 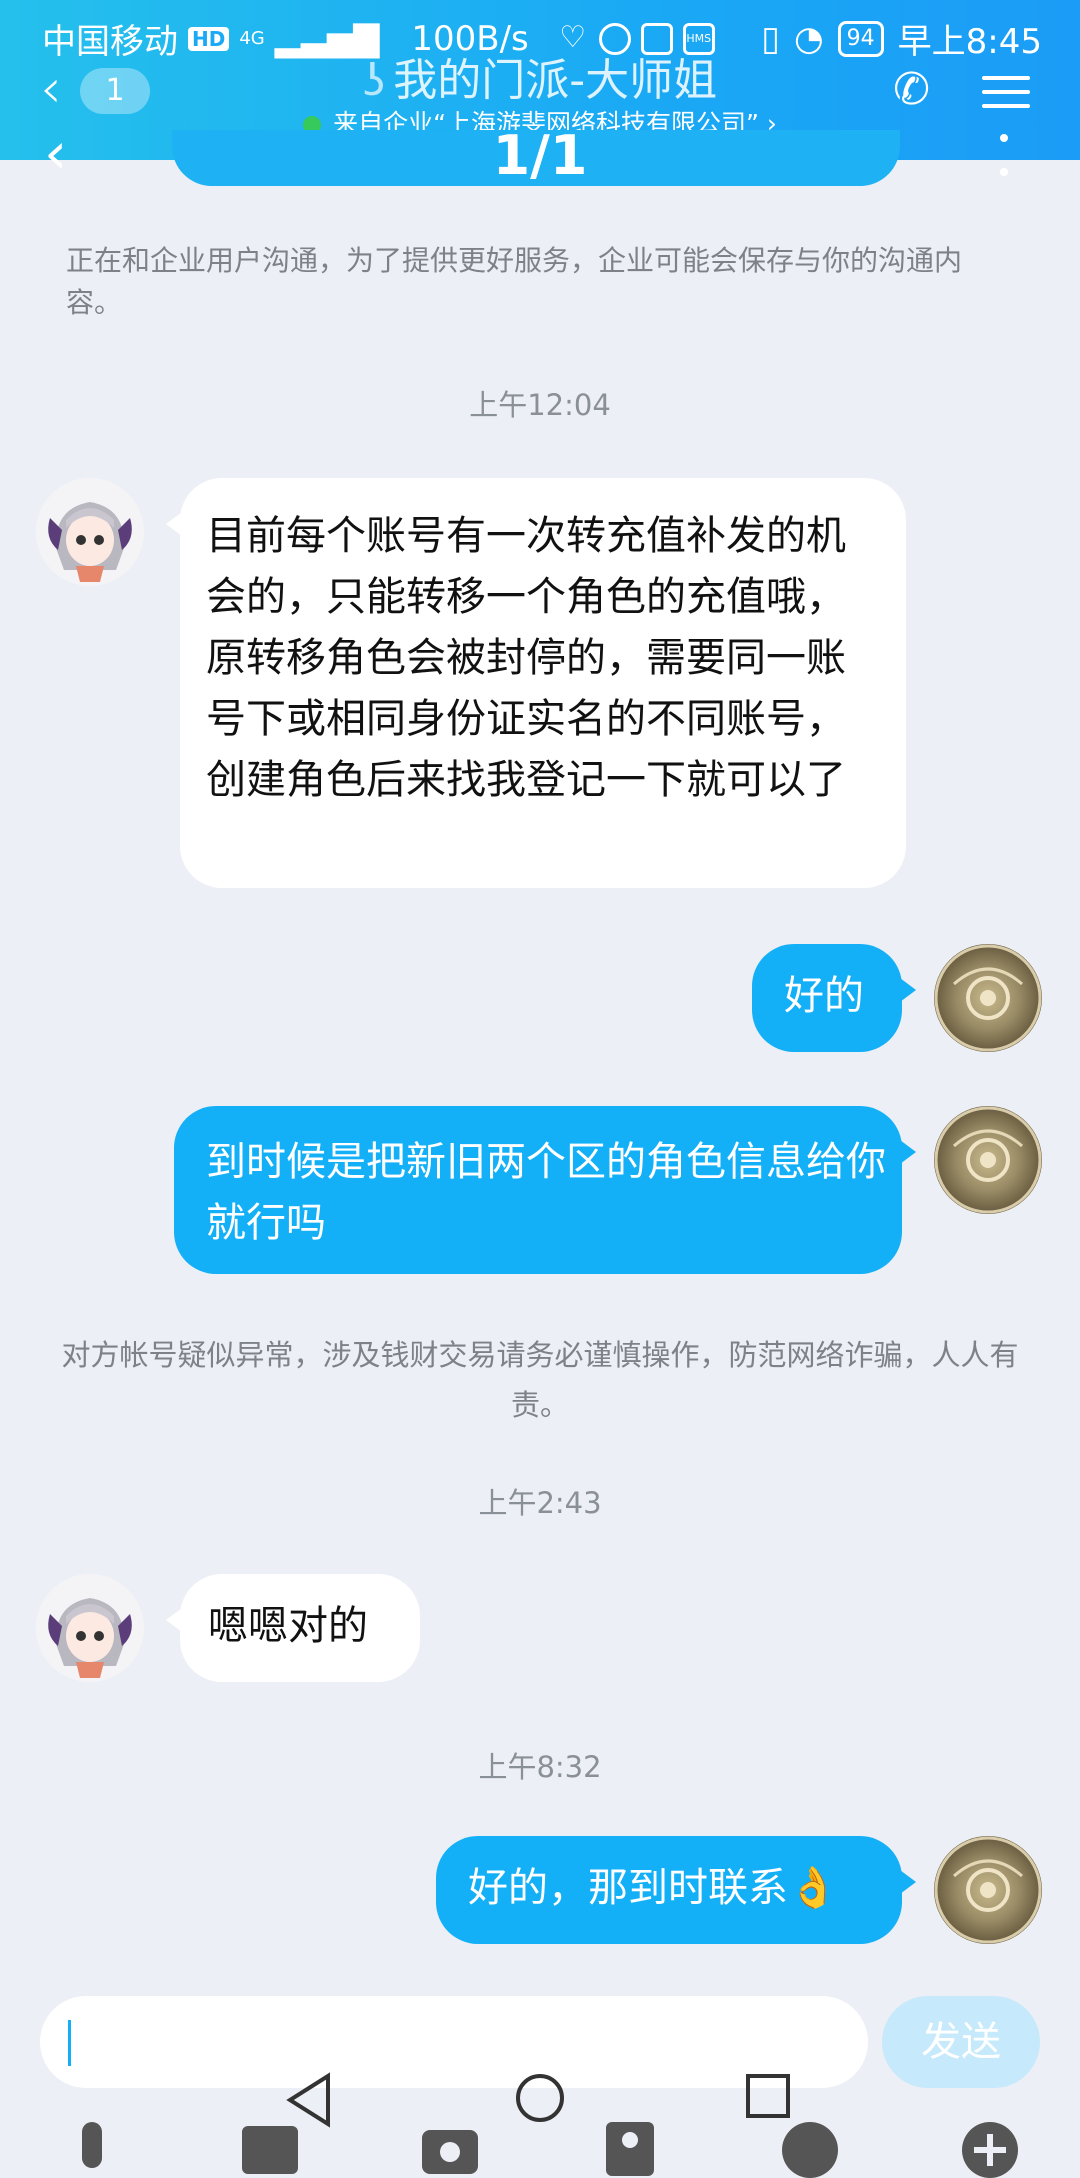 What do you see at coordinates (514, 281) in the screenshot?
I see `enterprise-notice: 正在和企业用户沟通，为了提供更好服务，企业可能会保存与你的沟通内容。` at bounding box center [514, 281].